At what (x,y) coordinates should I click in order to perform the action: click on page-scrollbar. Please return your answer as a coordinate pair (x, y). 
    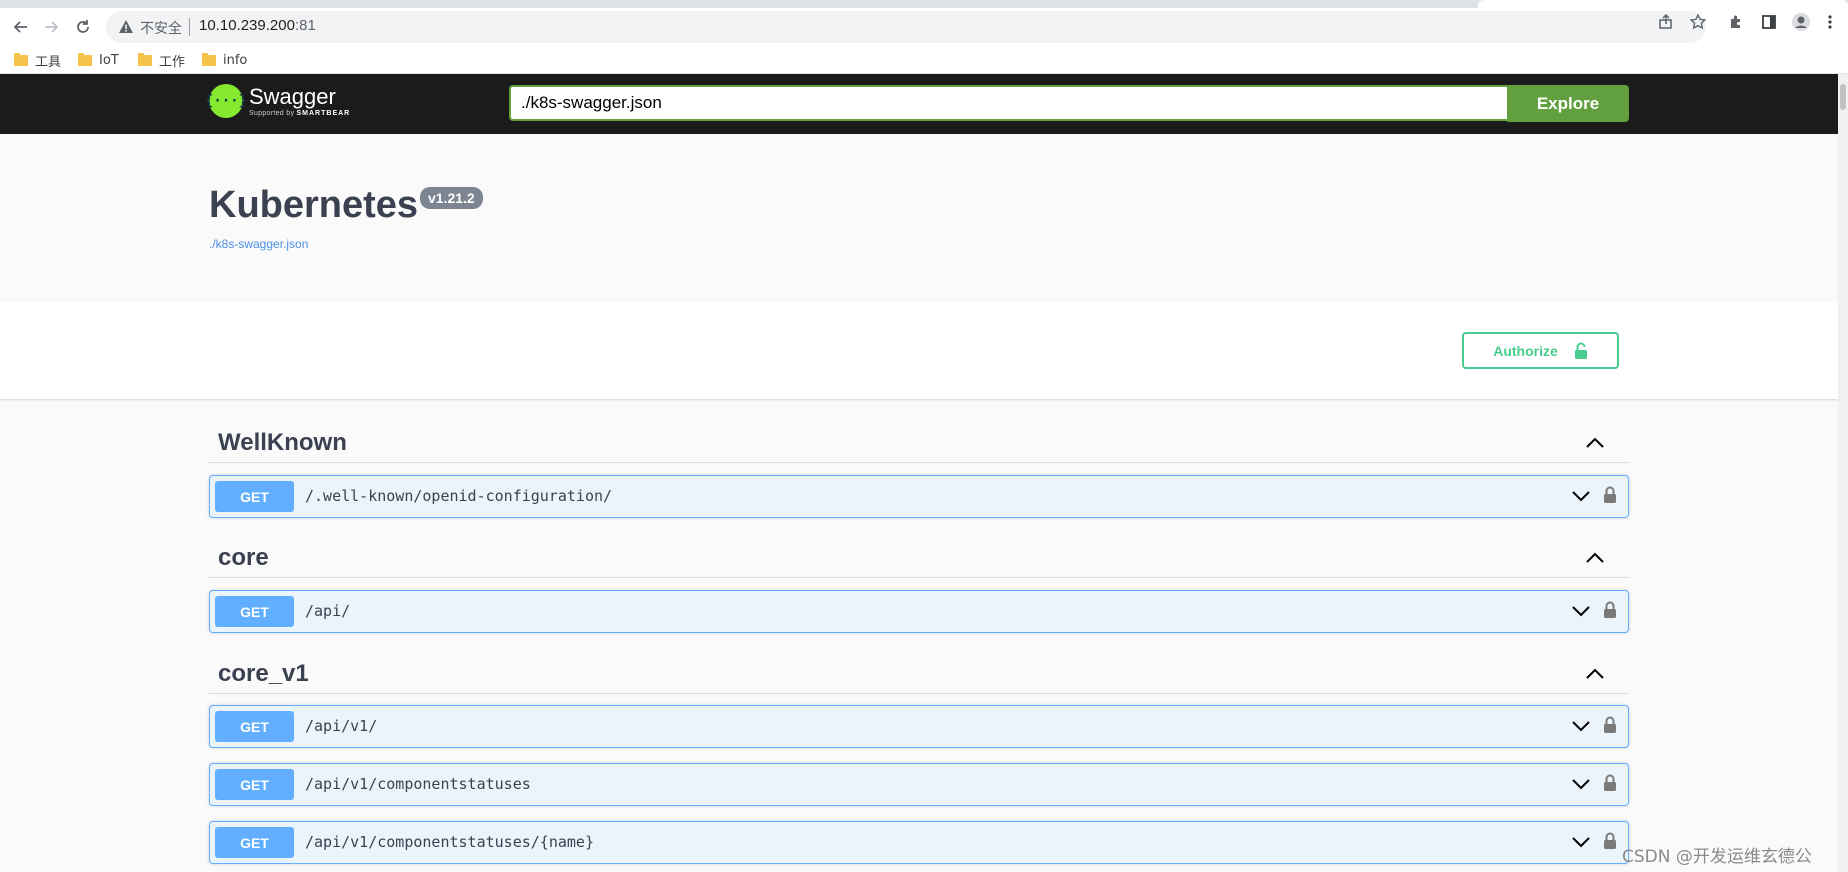
    Looking at the image, I should click on (1843, 473).